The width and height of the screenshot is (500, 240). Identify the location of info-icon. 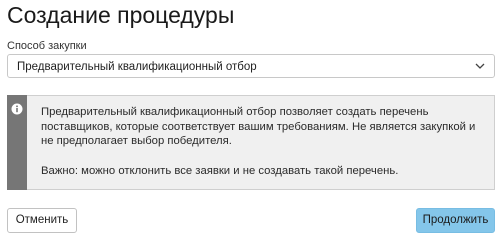
(17, 109).